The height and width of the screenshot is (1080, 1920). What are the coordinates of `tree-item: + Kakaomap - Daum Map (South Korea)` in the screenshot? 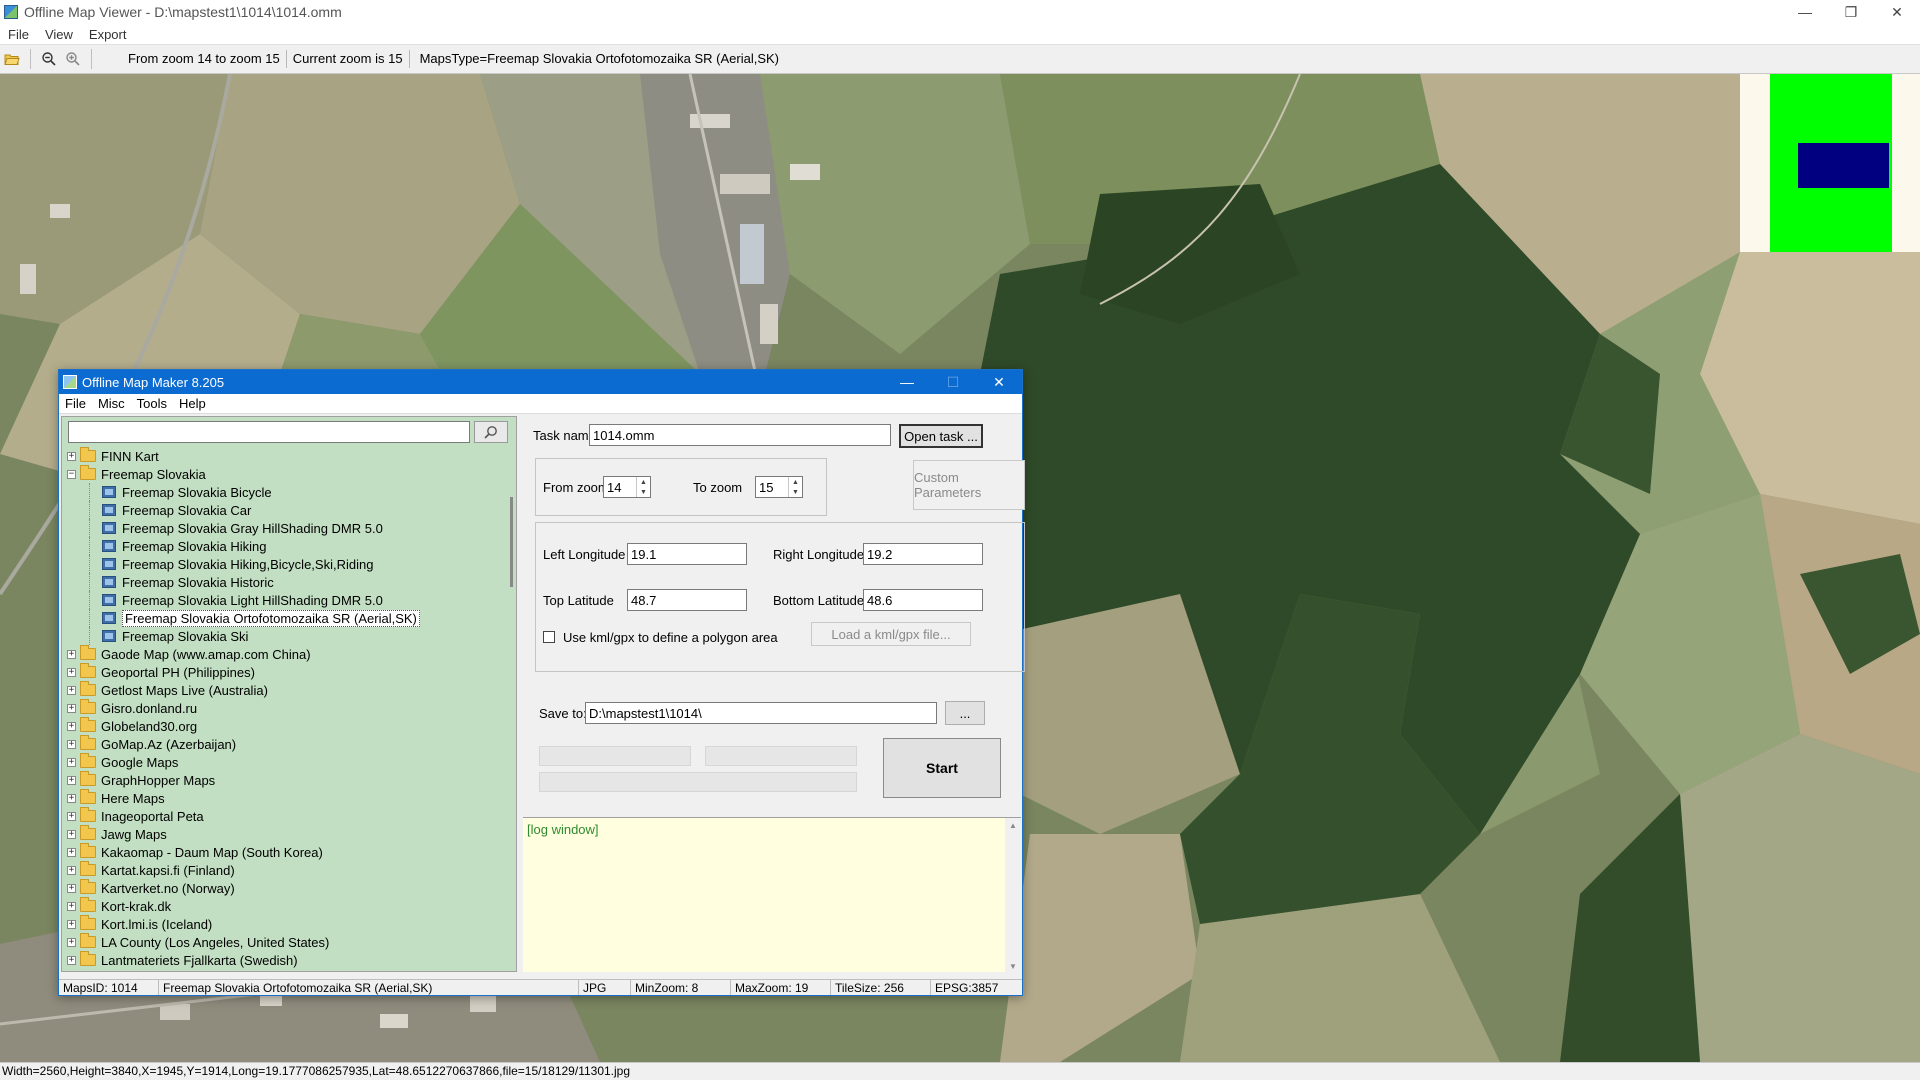 It's located at (283, 852).